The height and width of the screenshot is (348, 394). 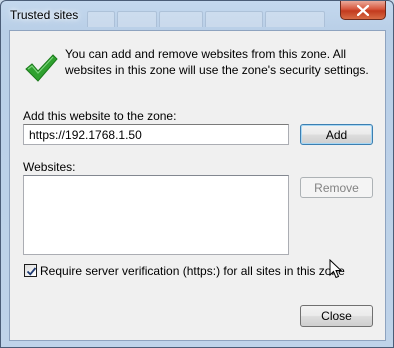 I want to click on checkbox-check-icon, so click(x=31, y=271).